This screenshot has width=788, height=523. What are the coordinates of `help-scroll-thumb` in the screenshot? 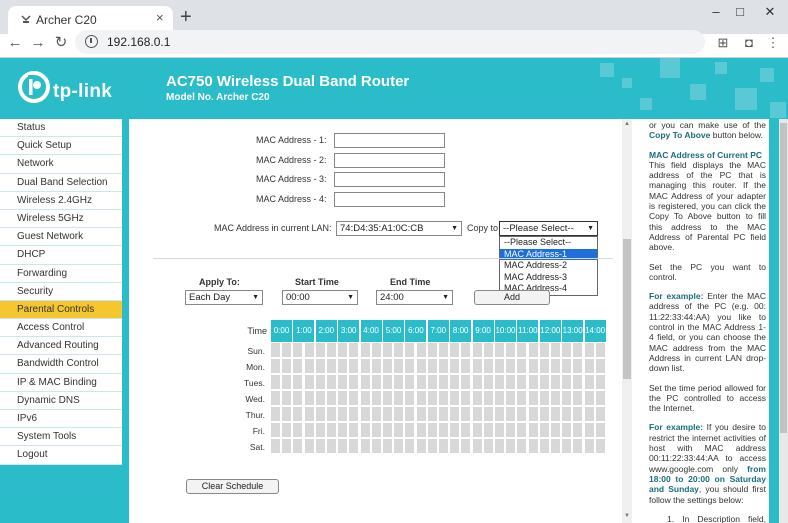 It's located at (783, 278).